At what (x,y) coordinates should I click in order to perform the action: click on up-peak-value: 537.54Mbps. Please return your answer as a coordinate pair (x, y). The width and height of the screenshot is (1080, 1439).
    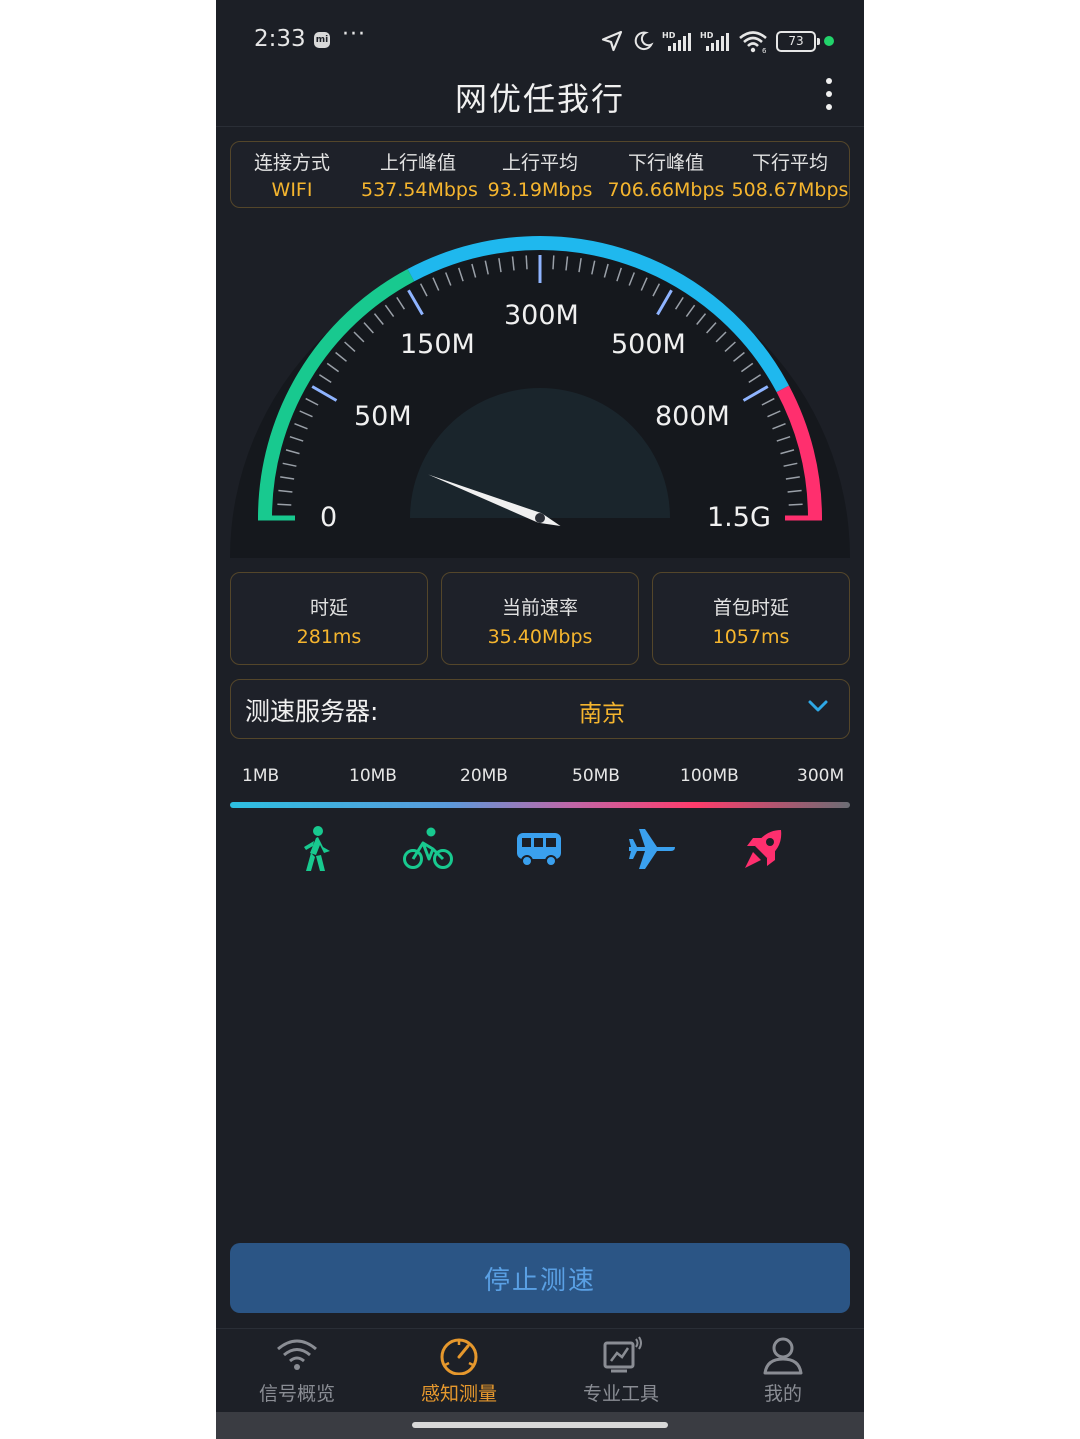
    Looking at the image, I should click on (419, 190).